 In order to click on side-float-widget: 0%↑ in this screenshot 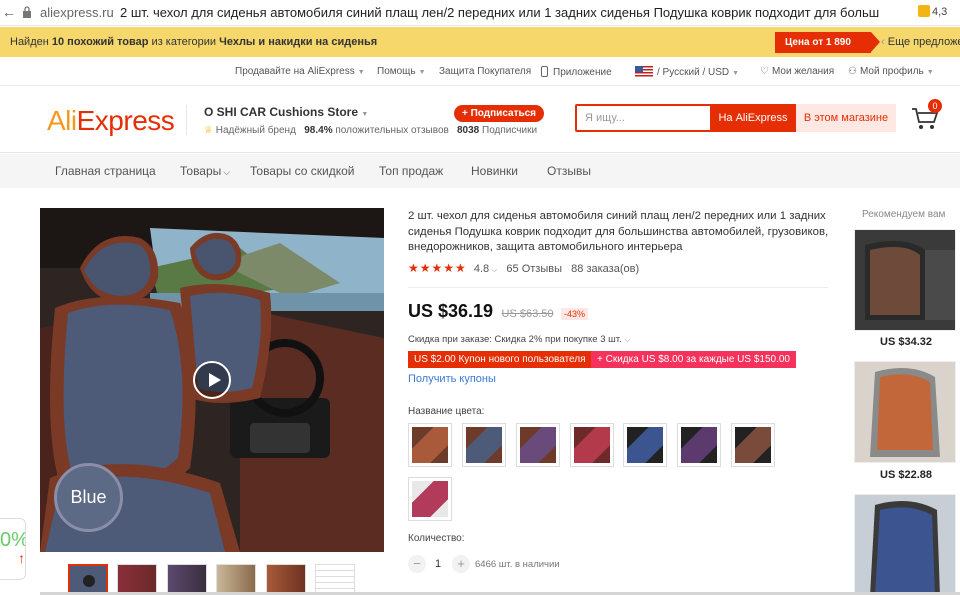, I will do `click(13, 549)`.